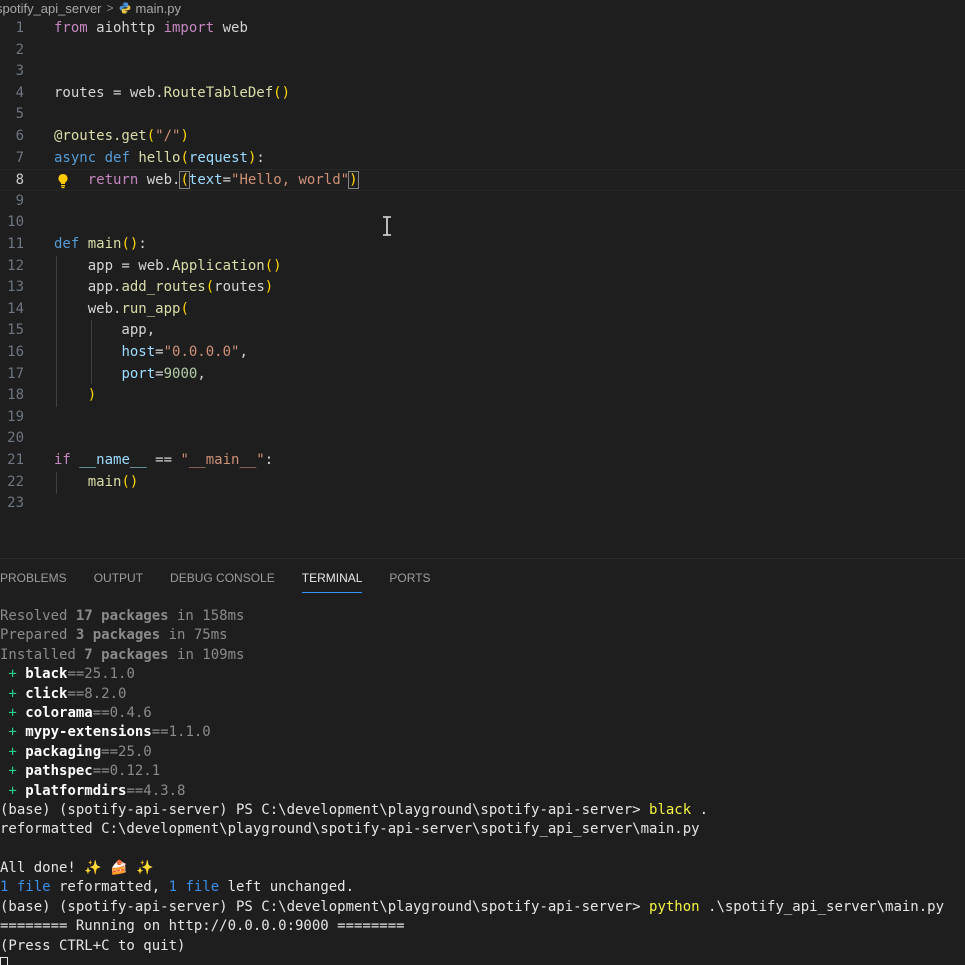 This screenshot has width=965, height=965. Describe the element at coordinates (482, 674) in the screenshot. I see `terminal-line: + black==25.1.0` at that location.